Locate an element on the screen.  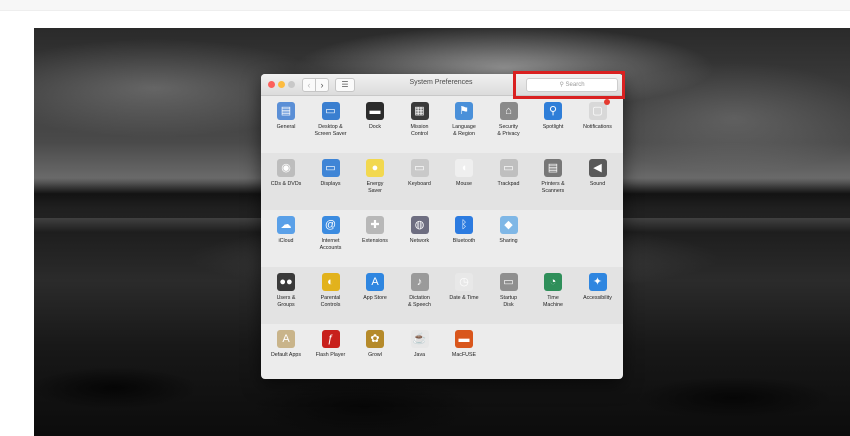
mission-control-icon: ▦ is located at coordinates (419, 111).